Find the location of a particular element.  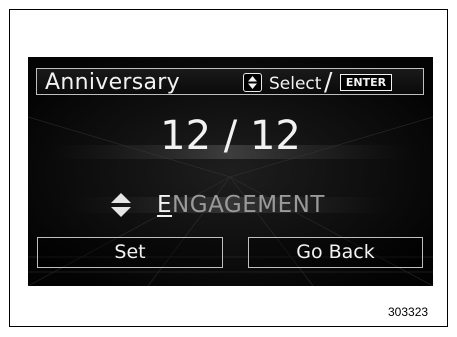

select-hint-label: Select is located at coordinates (295, 84).